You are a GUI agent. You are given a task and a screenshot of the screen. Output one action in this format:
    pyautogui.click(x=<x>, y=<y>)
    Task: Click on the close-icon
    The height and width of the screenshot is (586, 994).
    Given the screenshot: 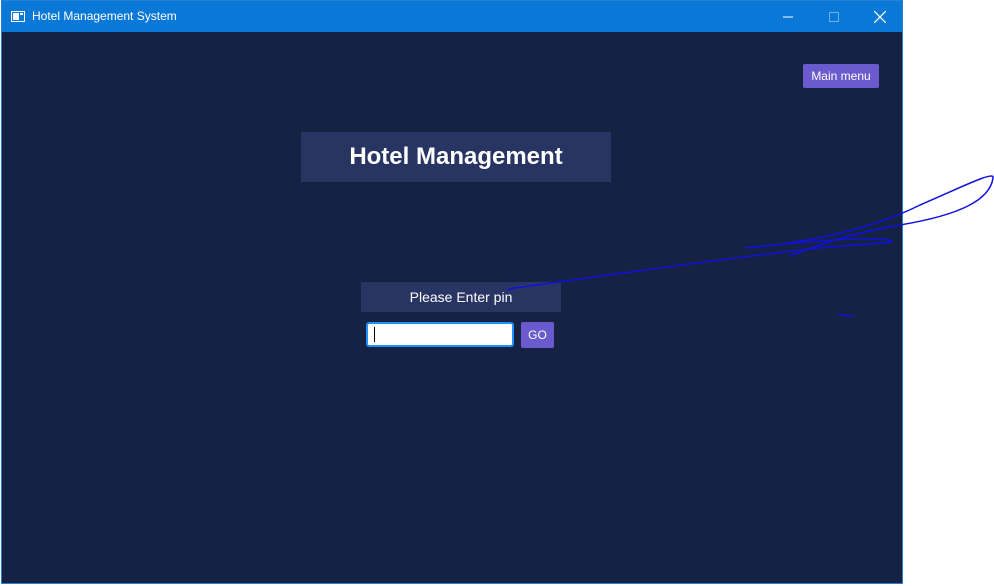 What is the action you would take?
    pyautogui.click(x=880, y=16)
    